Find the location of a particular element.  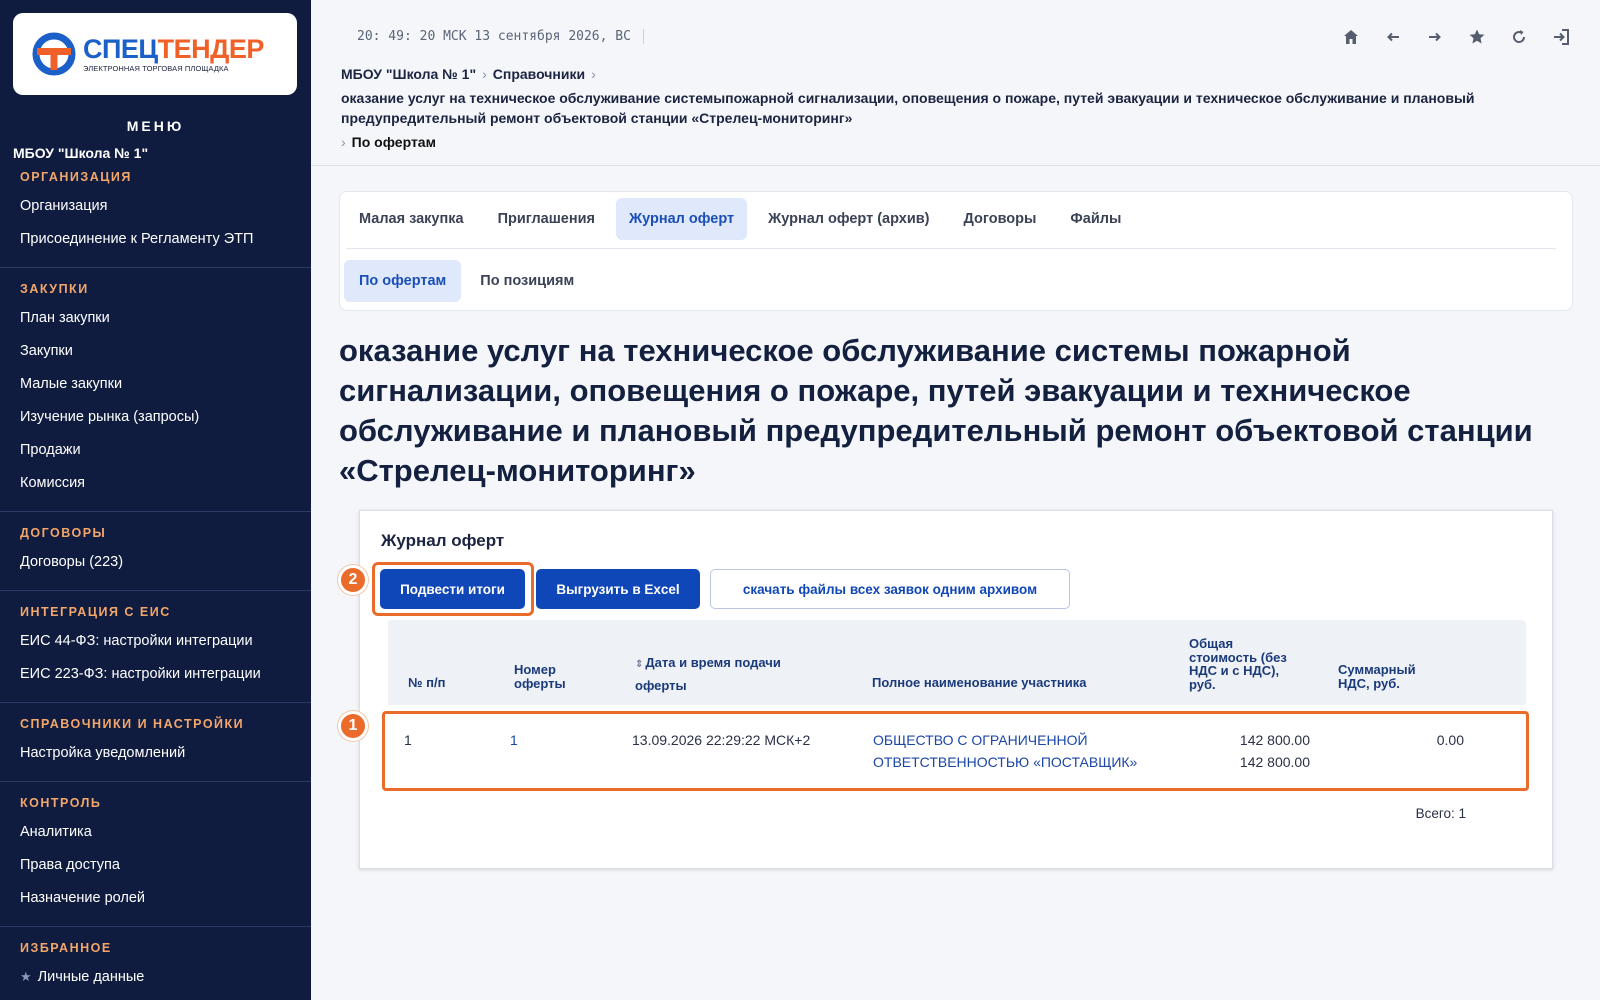

menu-title: МЕНЮ is located at coordinates (155, 126).